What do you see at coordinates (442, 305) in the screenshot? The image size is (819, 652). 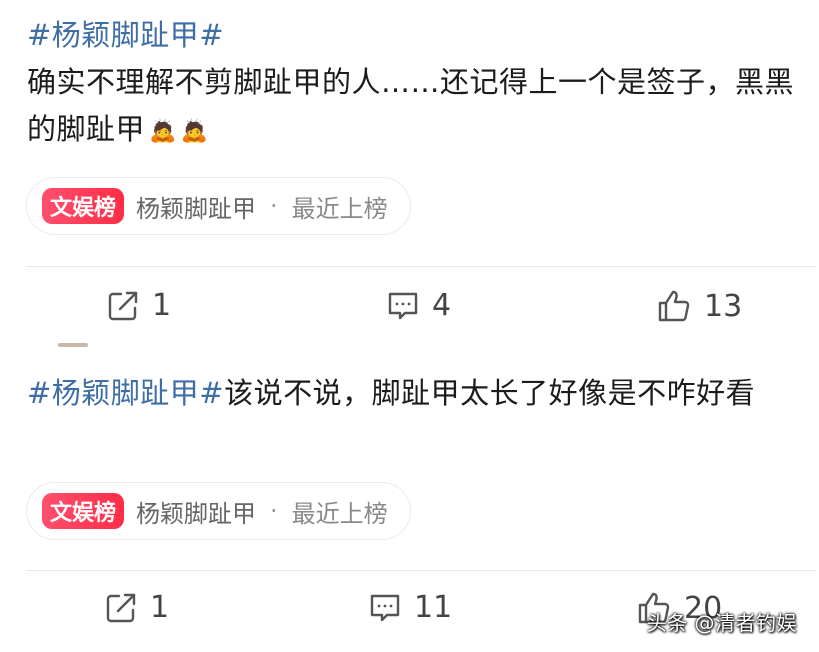 I see `comment-count: 4` at bounding box center [442, 305].